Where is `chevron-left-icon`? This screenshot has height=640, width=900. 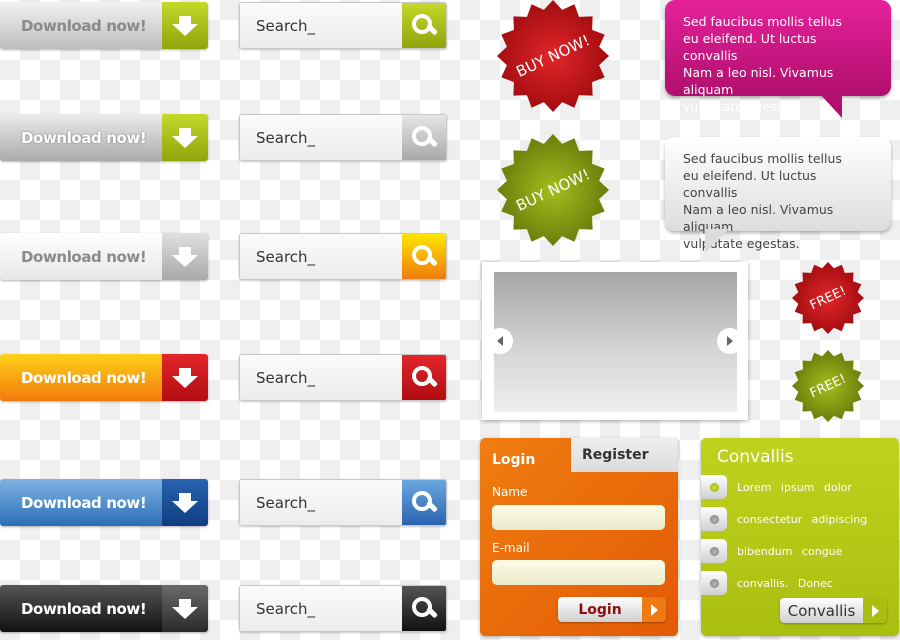 chevron-left-icon is located at coordinates (500, 341).